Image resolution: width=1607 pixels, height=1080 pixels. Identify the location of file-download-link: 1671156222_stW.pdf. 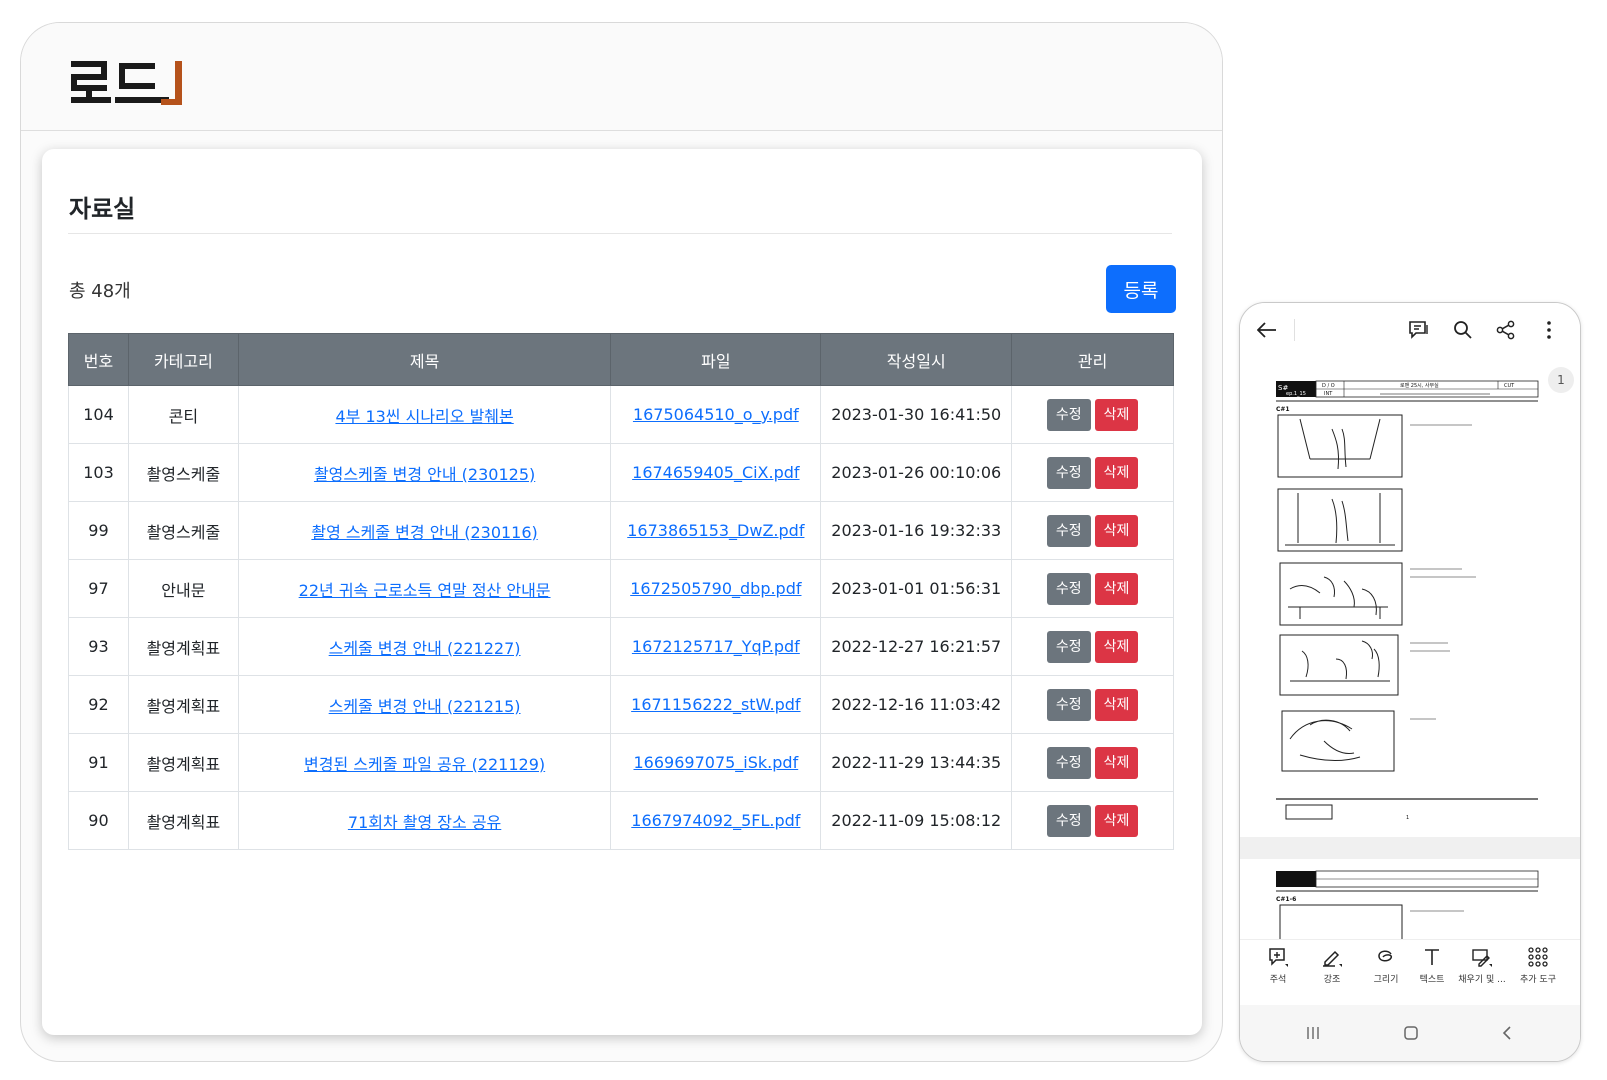
(715, 704).